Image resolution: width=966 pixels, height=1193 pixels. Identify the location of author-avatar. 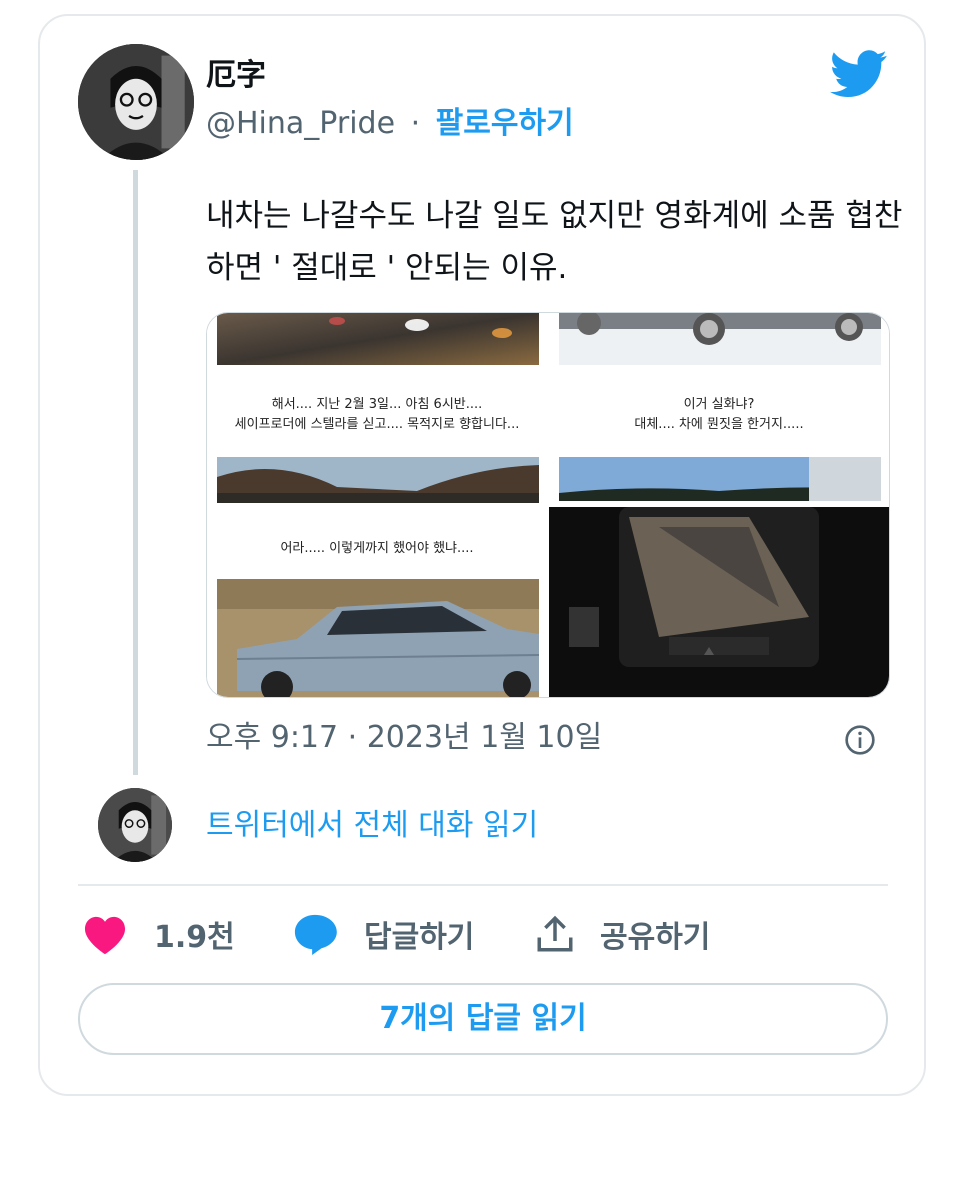
(136, 102).